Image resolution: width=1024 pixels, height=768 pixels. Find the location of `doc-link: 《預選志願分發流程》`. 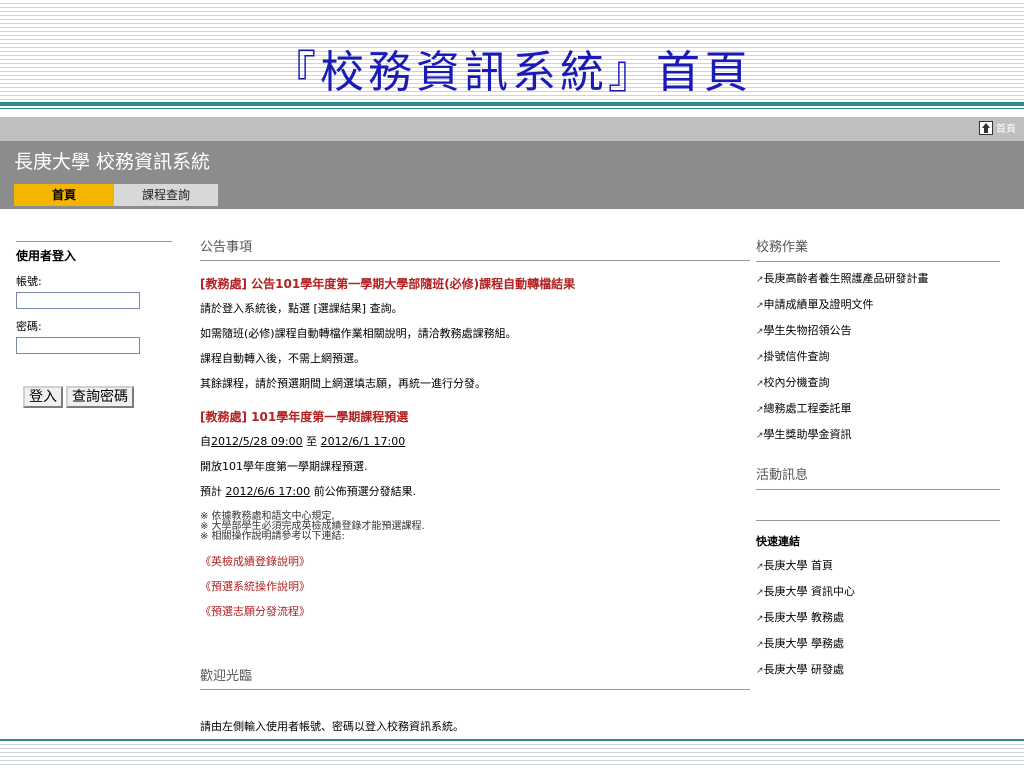

doc-link: 《預選志願分發流程》 is located at coordinates (475, 612).